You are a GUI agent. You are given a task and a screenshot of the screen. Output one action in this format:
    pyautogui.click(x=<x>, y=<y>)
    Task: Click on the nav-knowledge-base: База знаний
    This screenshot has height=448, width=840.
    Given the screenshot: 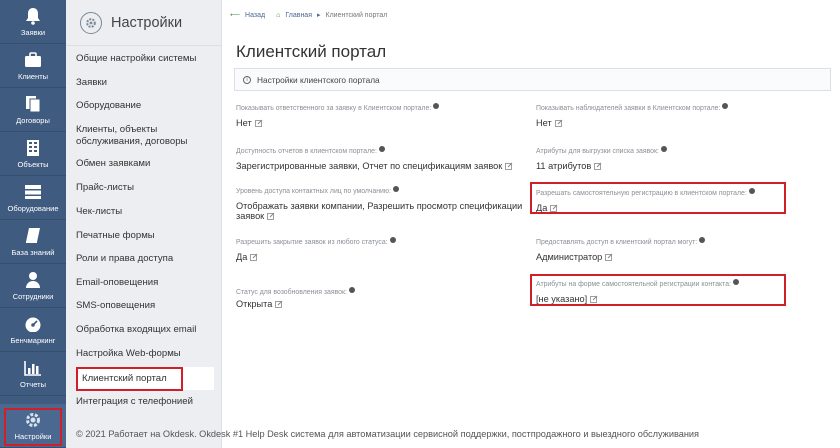 What is the action you would take?
    pyautogui.click(x=33, y=242)
    